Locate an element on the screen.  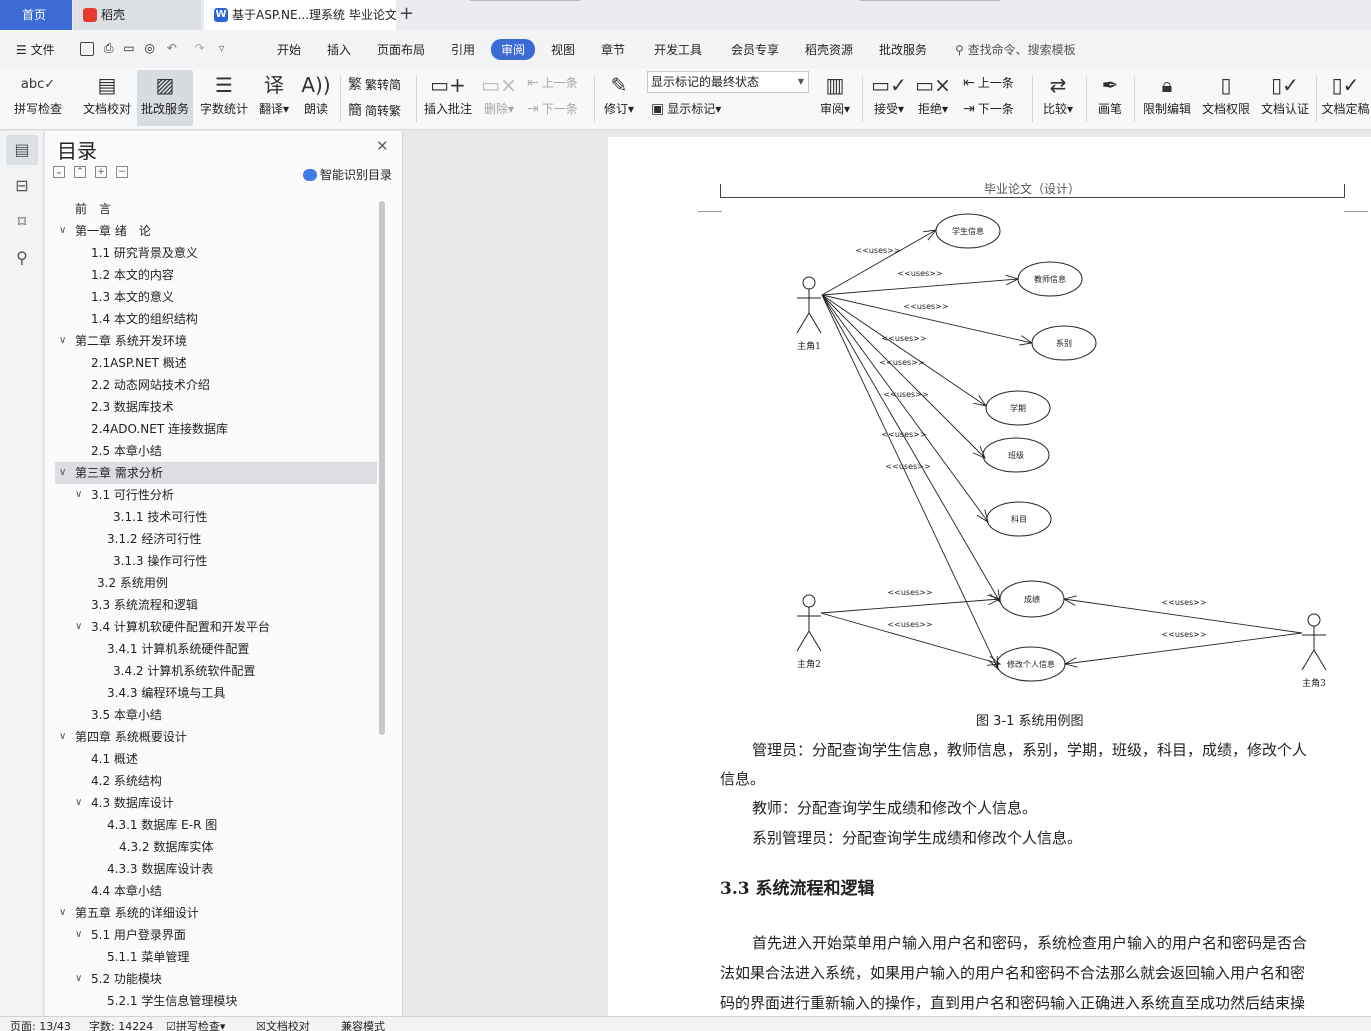
bookmark-icon: ⌑ is located at coordinates (22, 222).